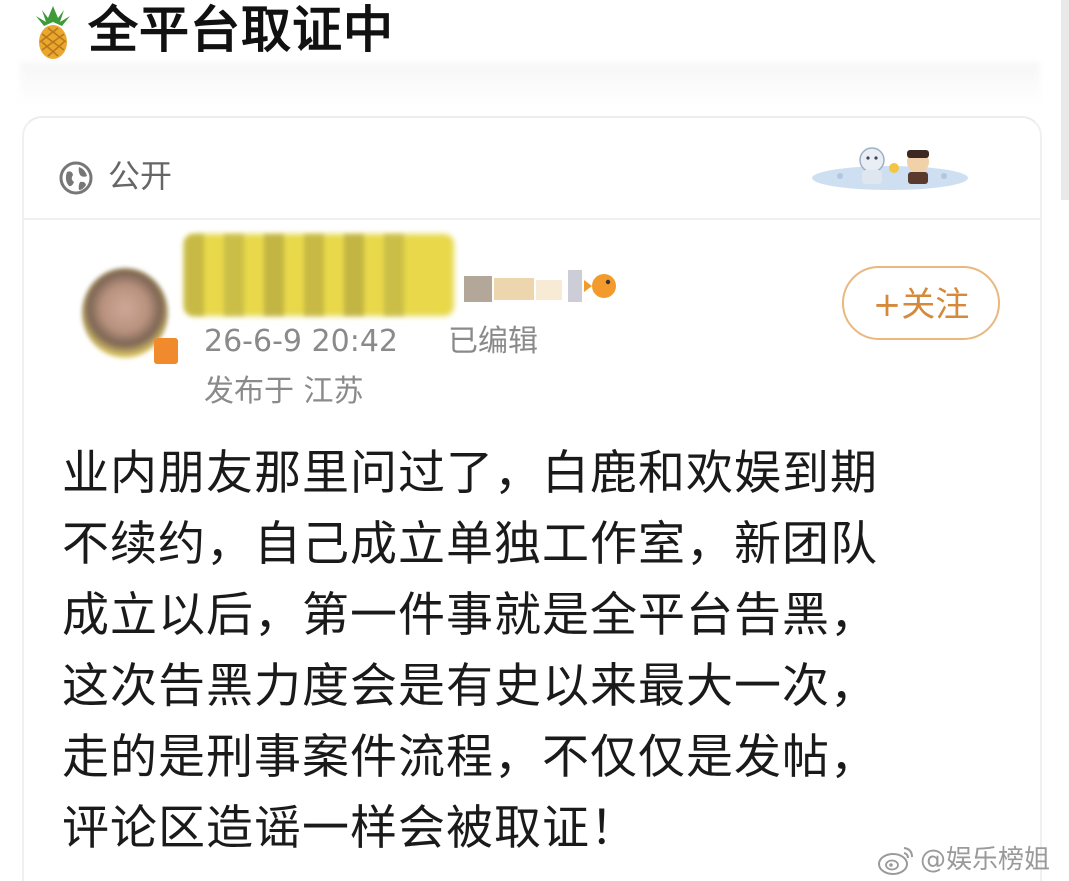 Image resolution: width=1069 pixels, height=881 pixels. What do you see at coordinates (985, 860) in the screenshot?
I see `watermark-text: @娱乐榜姐` at bounding box center [985, 860].